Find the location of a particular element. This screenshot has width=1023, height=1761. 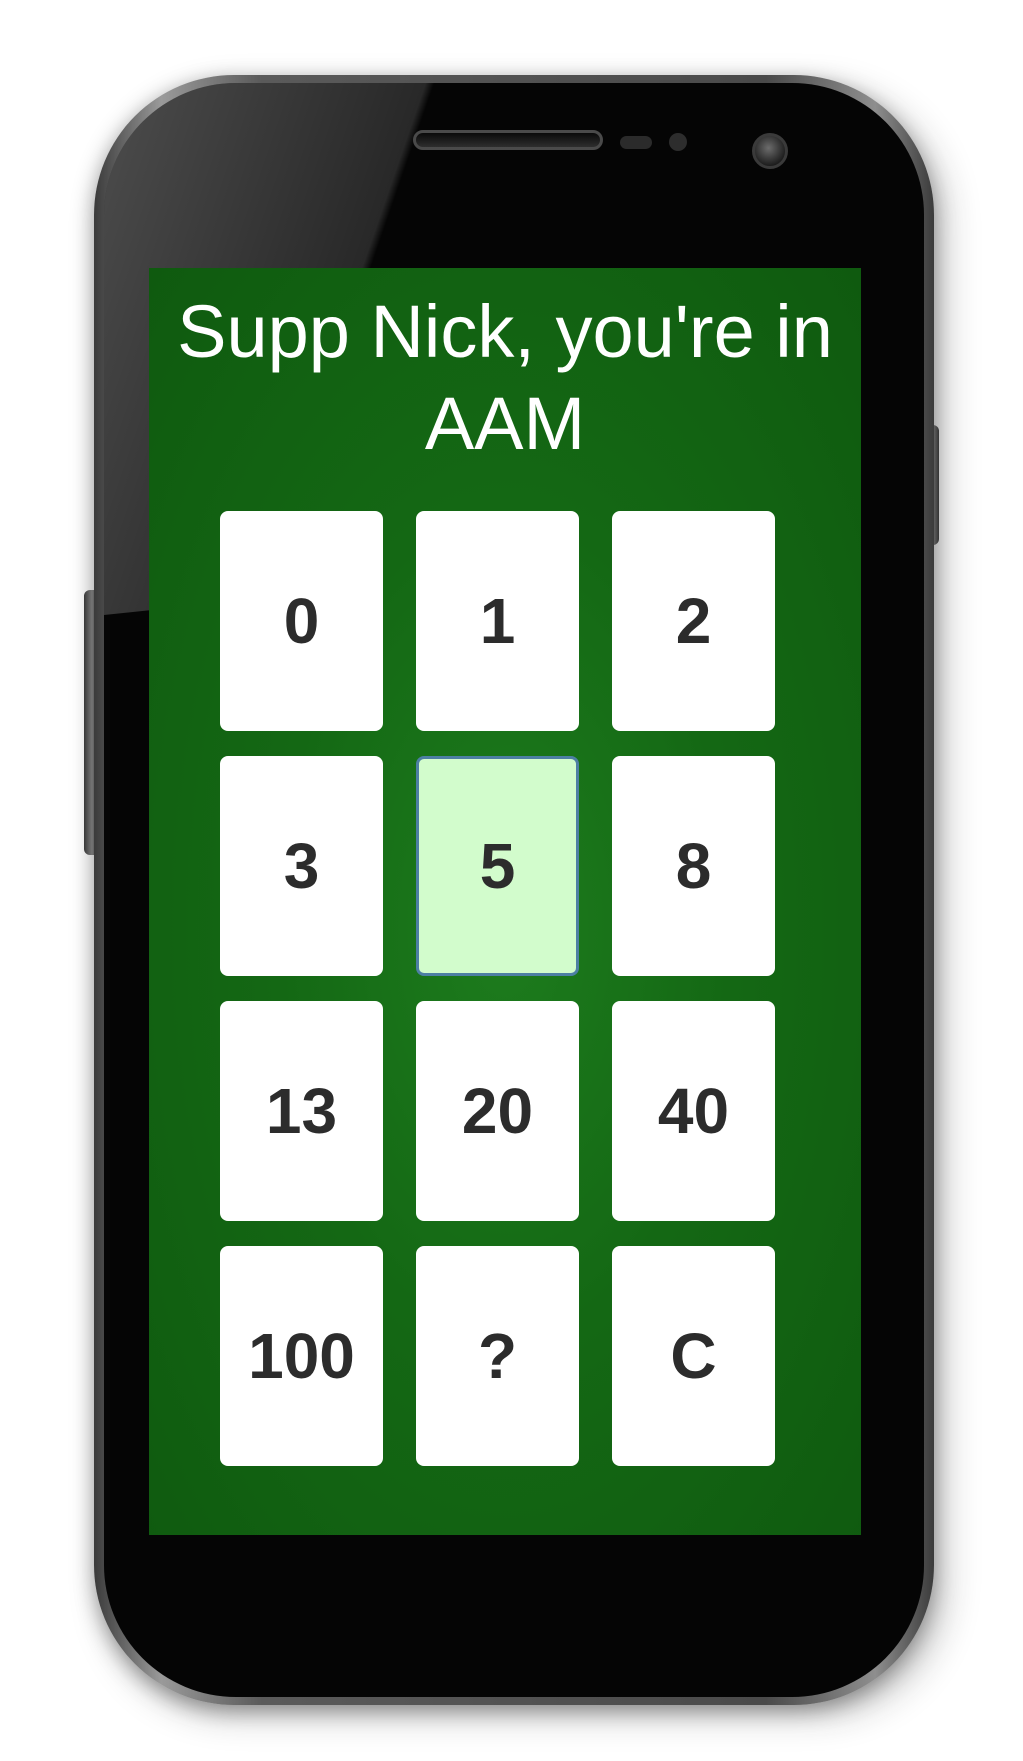

proximity-sensor is located at coordinates (636, 142).